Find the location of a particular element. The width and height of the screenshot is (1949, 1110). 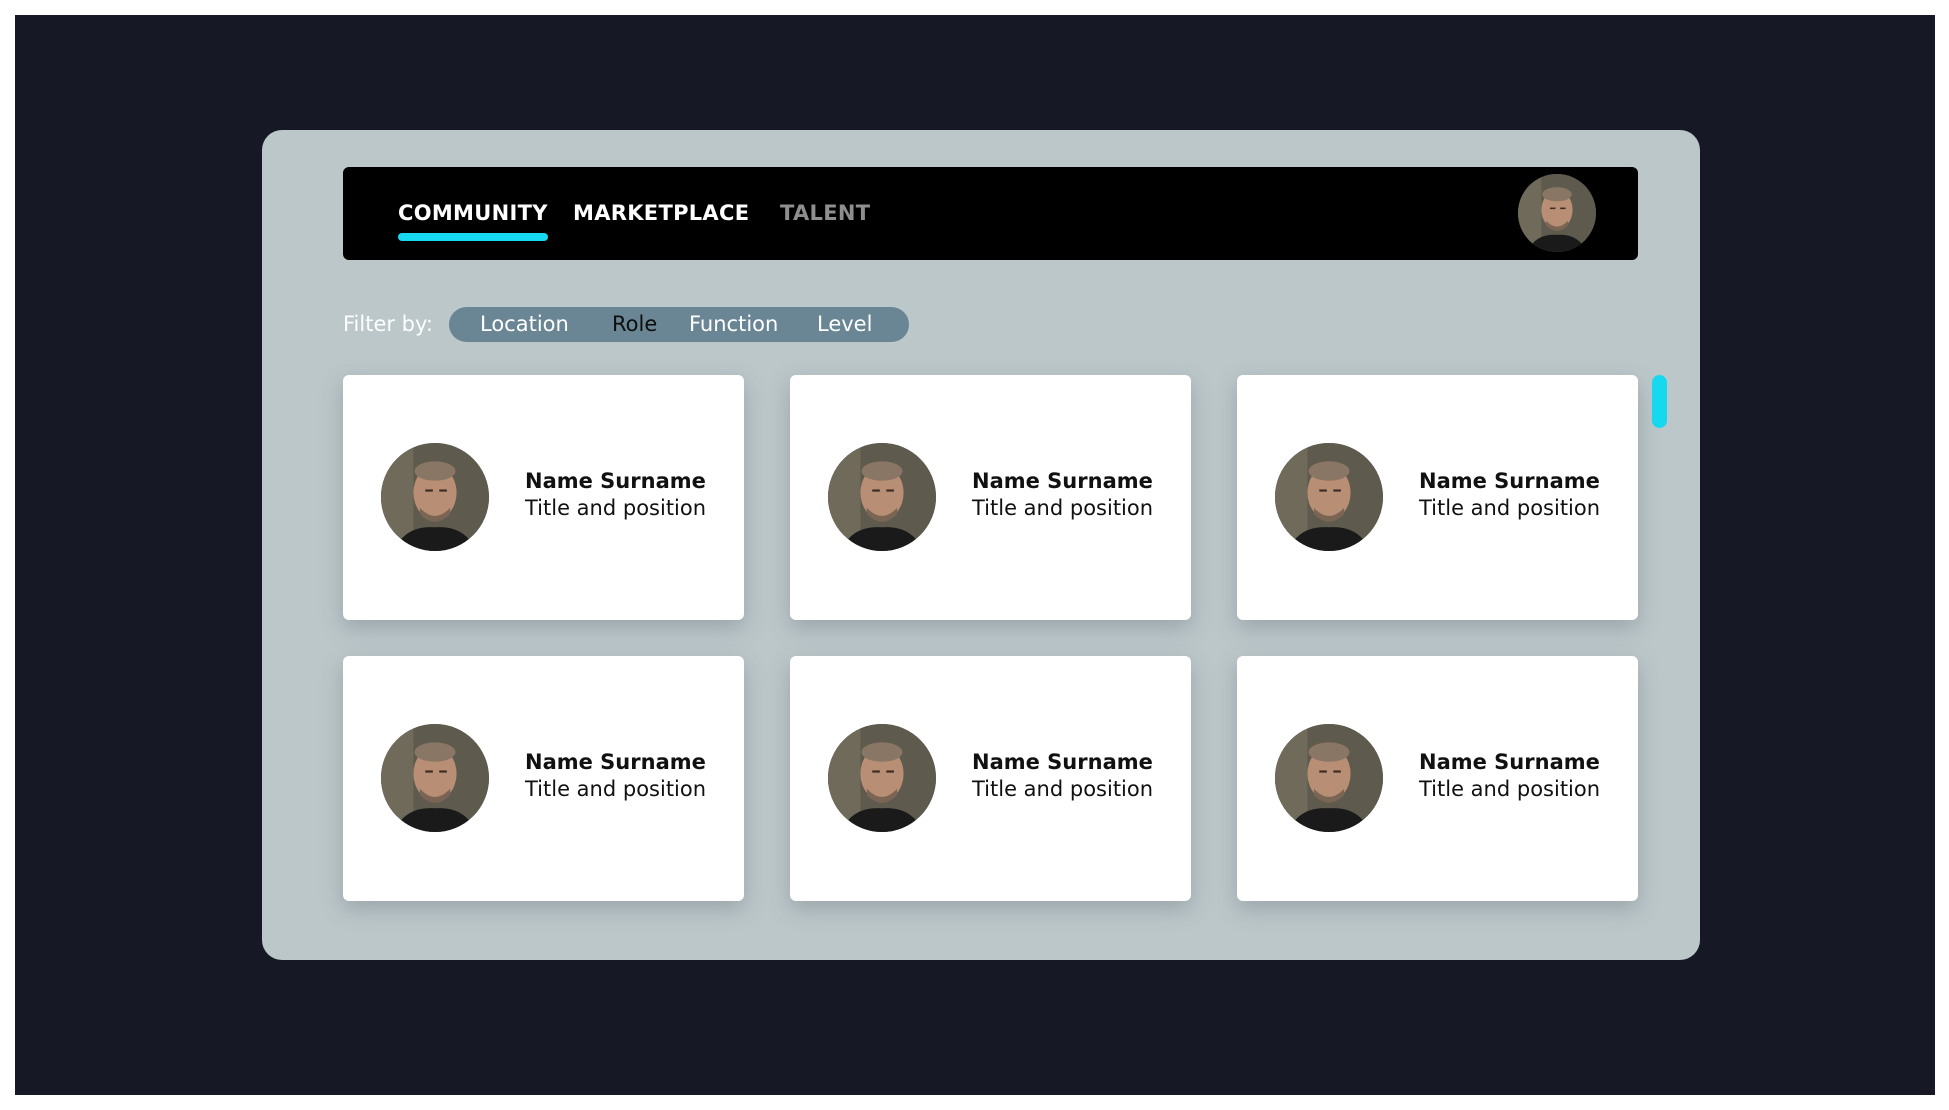

scrollbar-thumb is located at coordinates (1659, 401).